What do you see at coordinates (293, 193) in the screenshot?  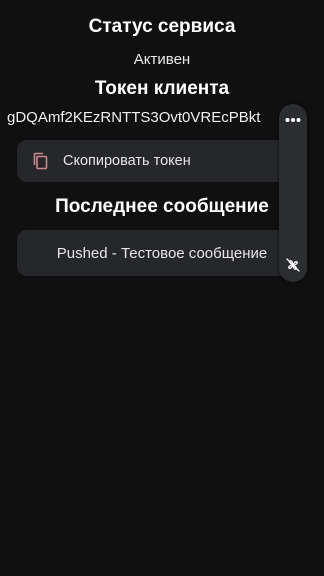 I see `floating-toolbar` at bounding box center [293, 193].